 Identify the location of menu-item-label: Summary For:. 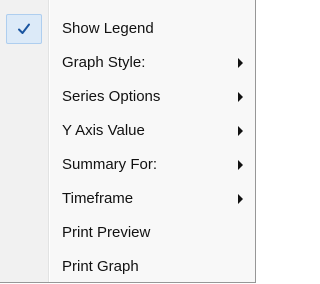
(110, 164).